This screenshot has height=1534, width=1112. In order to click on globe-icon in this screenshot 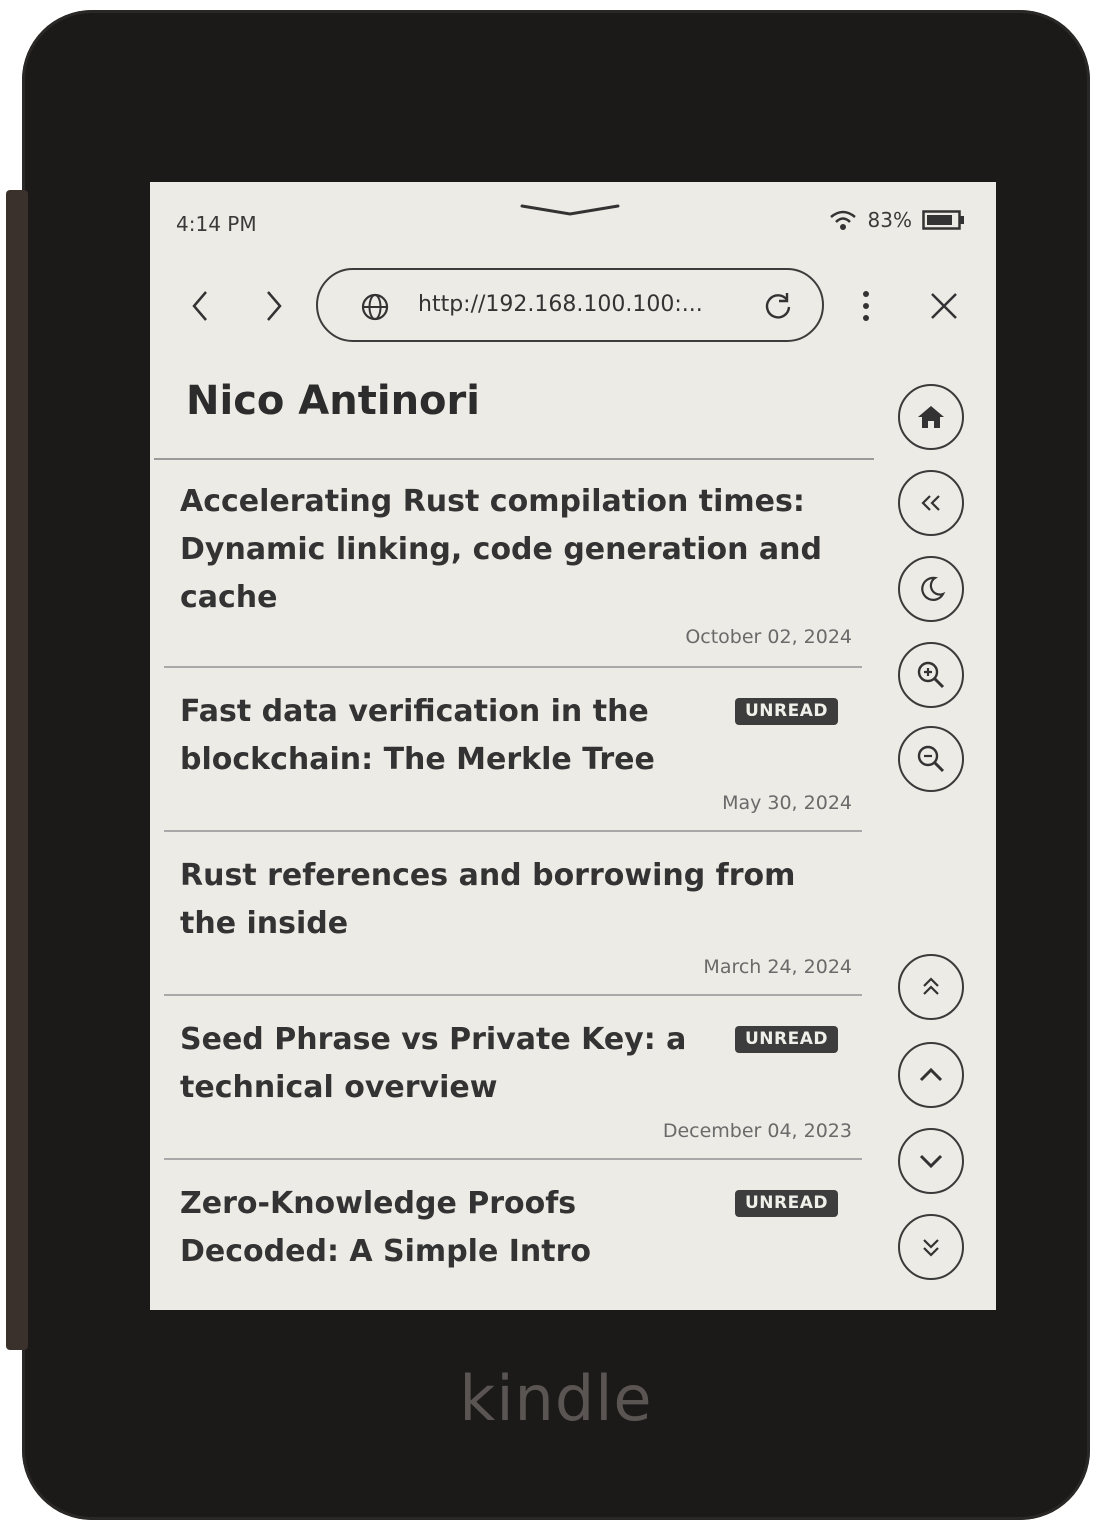, I will do `click(375, 307)`.